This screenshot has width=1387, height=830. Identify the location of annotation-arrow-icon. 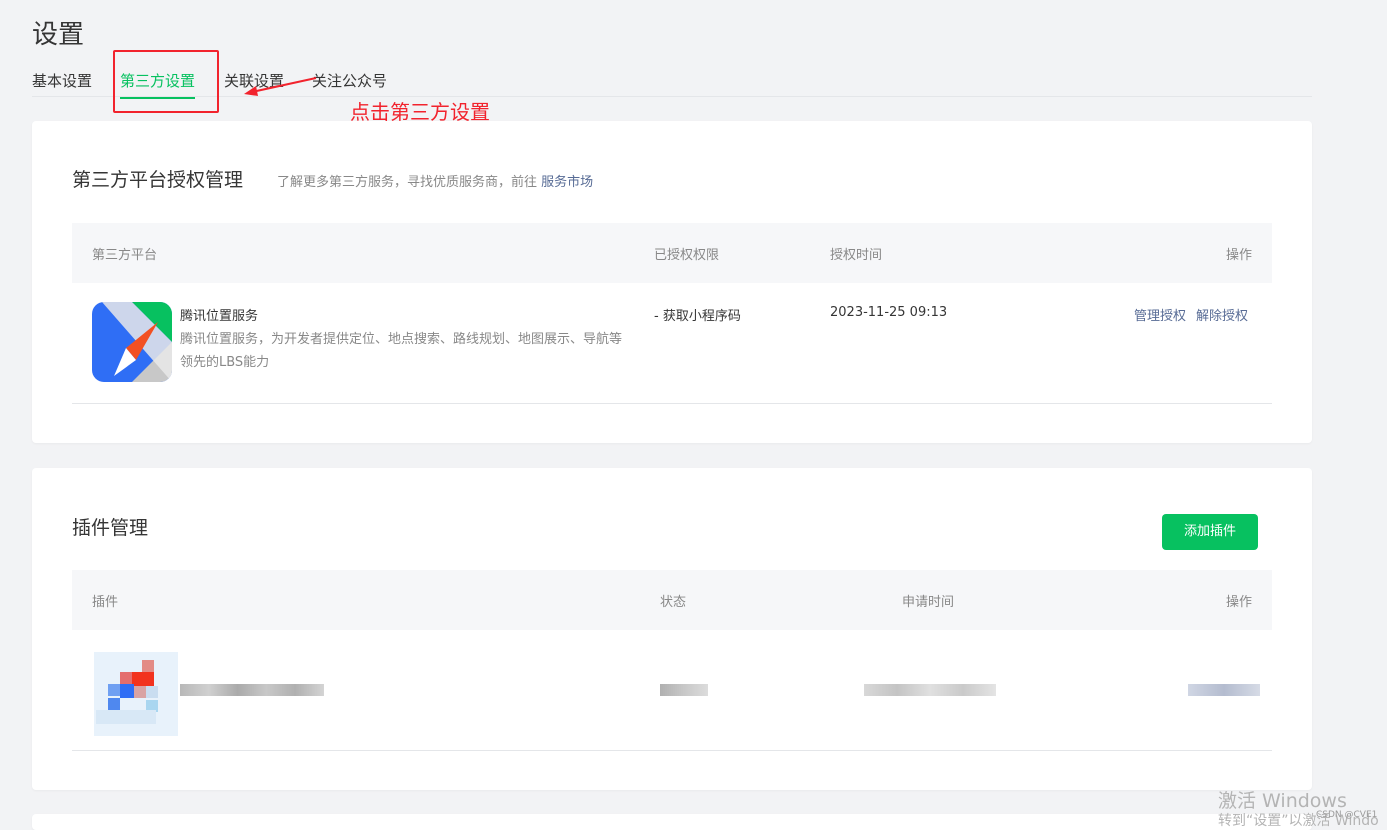
(280, 86).